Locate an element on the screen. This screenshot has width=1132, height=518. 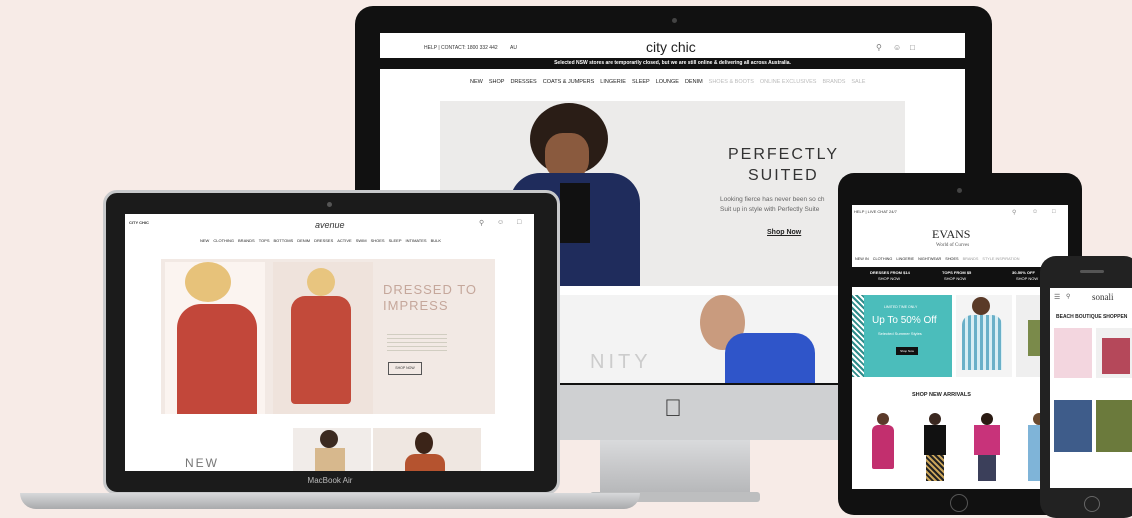
imac-camera is located at coordinates (674, 20).